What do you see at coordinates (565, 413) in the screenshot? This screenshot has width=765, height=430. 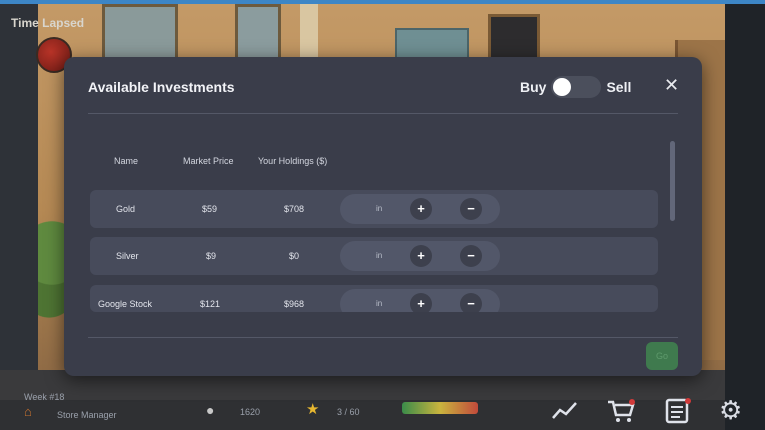 I see `chart-icon` at bounding box center [565, 413].